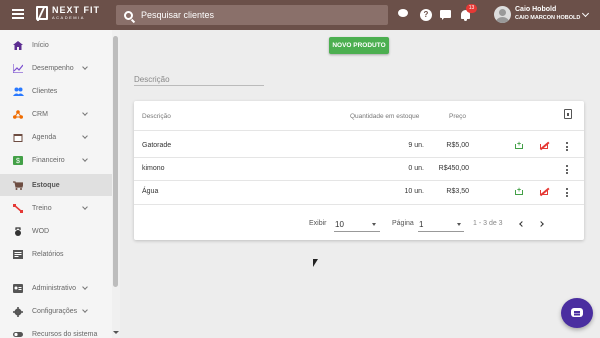  Describe the element at coordinates (359, 45) in the screenshot. I see `new-product-button: NOVO PRODUTO` at that location.